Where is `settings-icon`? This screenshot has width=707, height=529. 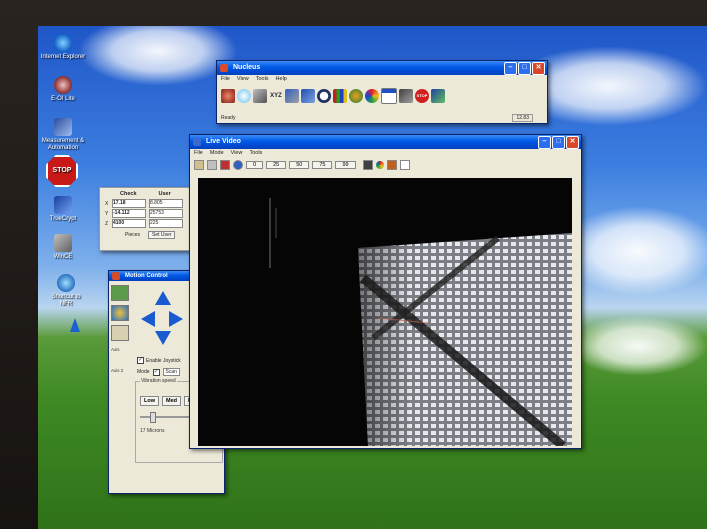
settings-icon is located at coordinates (391, 164).